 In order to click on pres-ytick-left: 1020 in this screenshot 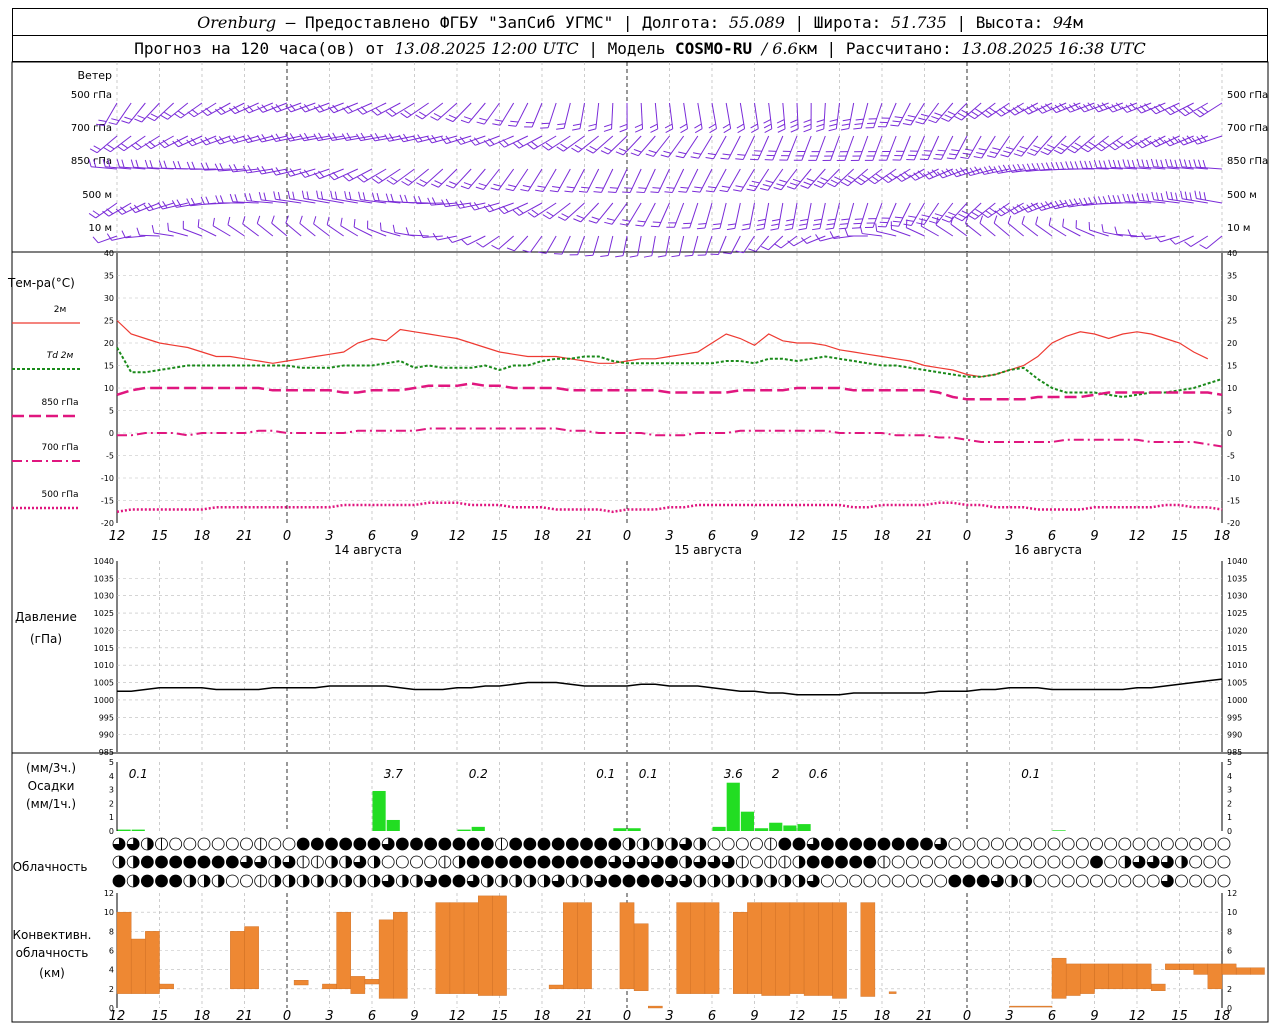, I will do `click(104, 630)`.